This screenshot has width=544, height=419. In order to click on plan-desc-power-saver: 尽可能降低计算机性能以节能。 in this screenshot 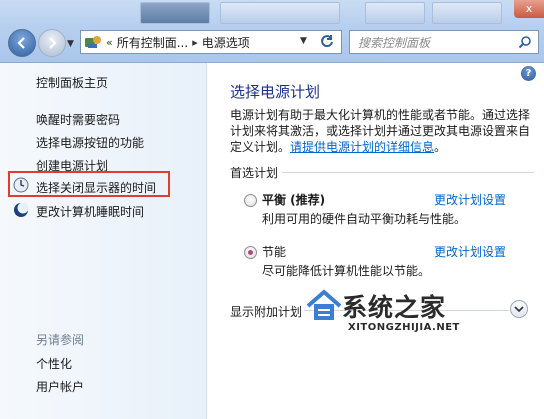, I will do `click(346, 271)`.